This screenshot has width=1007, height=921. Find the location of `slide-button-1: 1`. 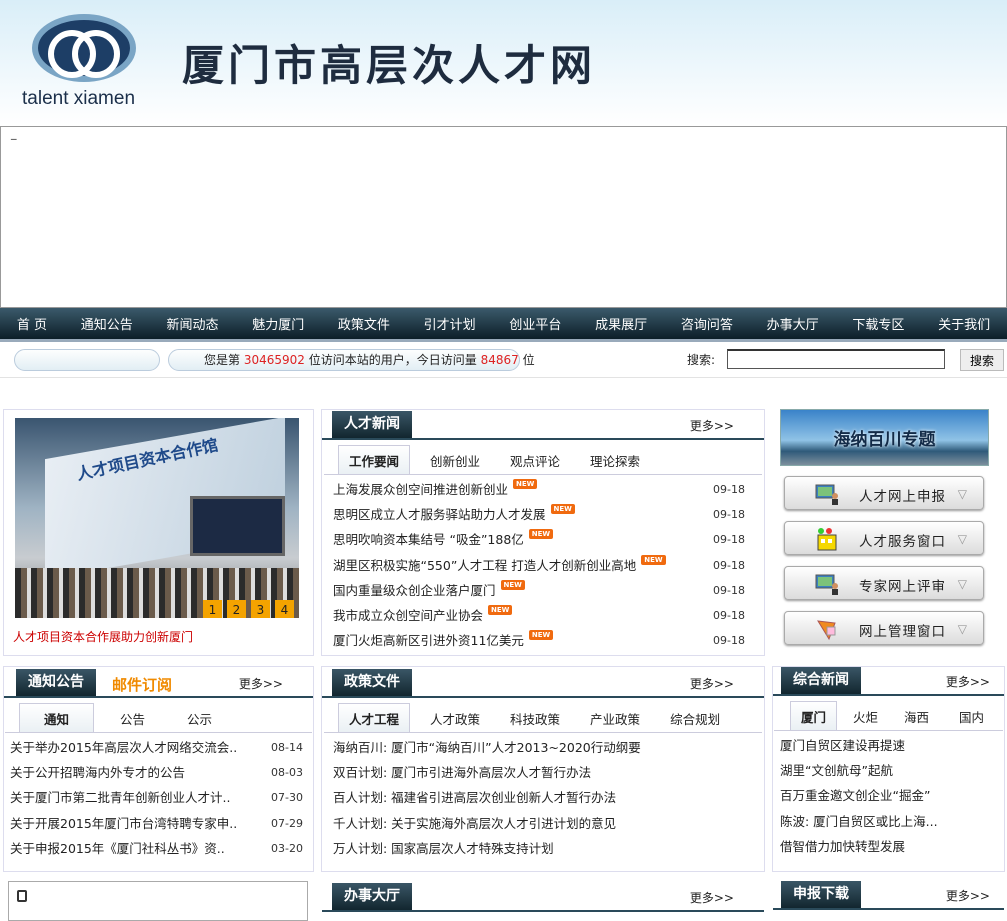

slide-button-1: 1 is located at coordinates (212, 609).